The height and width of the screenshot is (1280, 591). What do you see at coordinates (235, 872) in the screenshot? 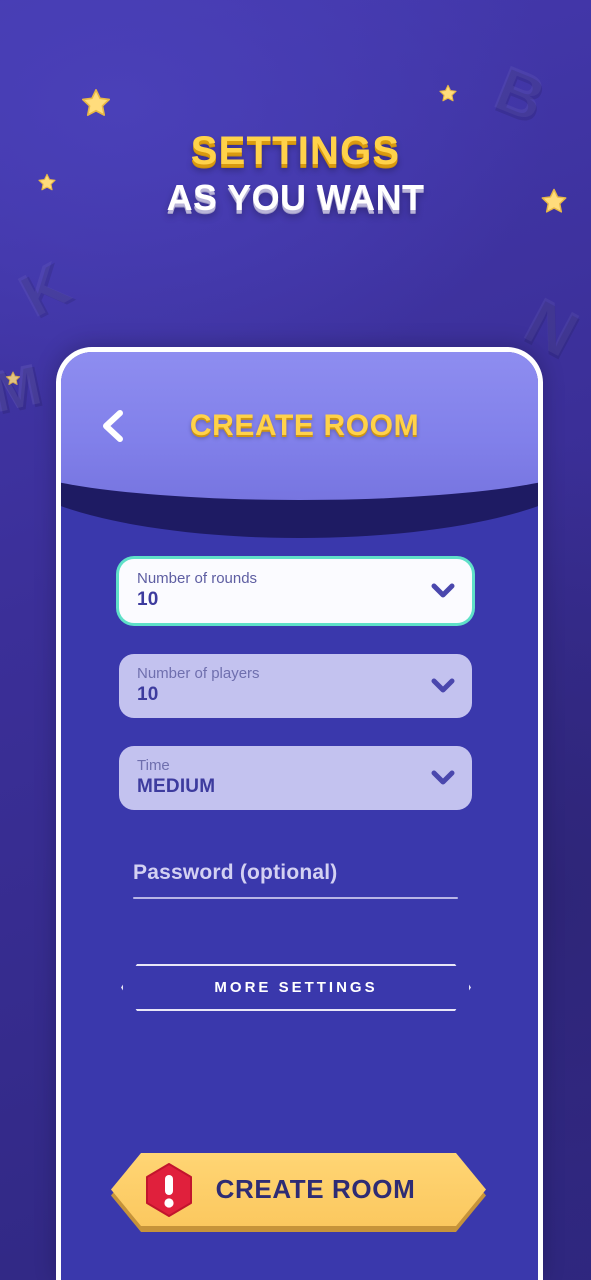
I see `password-placeholder: Password (optional)` at bounding box center [235, 872].